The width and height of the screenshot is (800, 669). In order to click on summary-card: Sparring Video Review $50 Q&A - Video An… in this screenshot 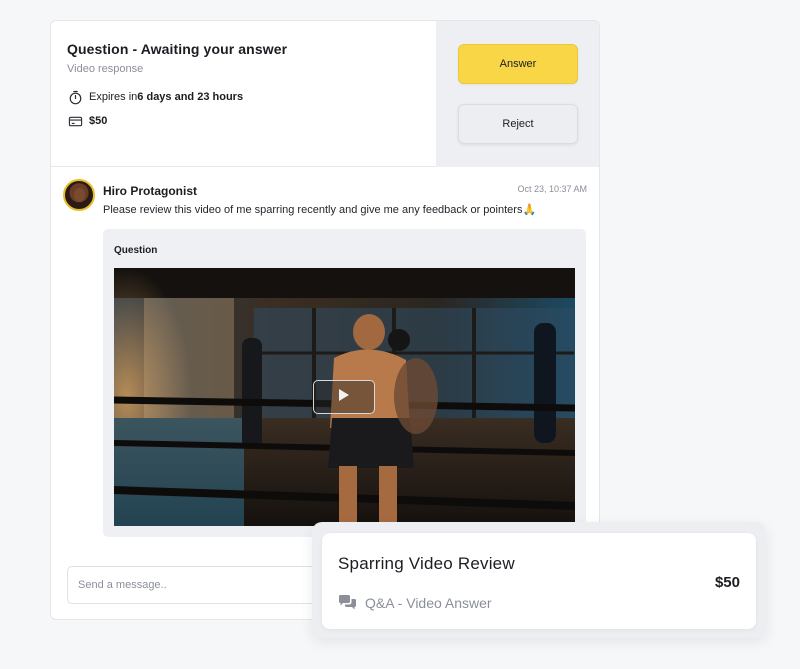, I will do `click(539, 581)`.